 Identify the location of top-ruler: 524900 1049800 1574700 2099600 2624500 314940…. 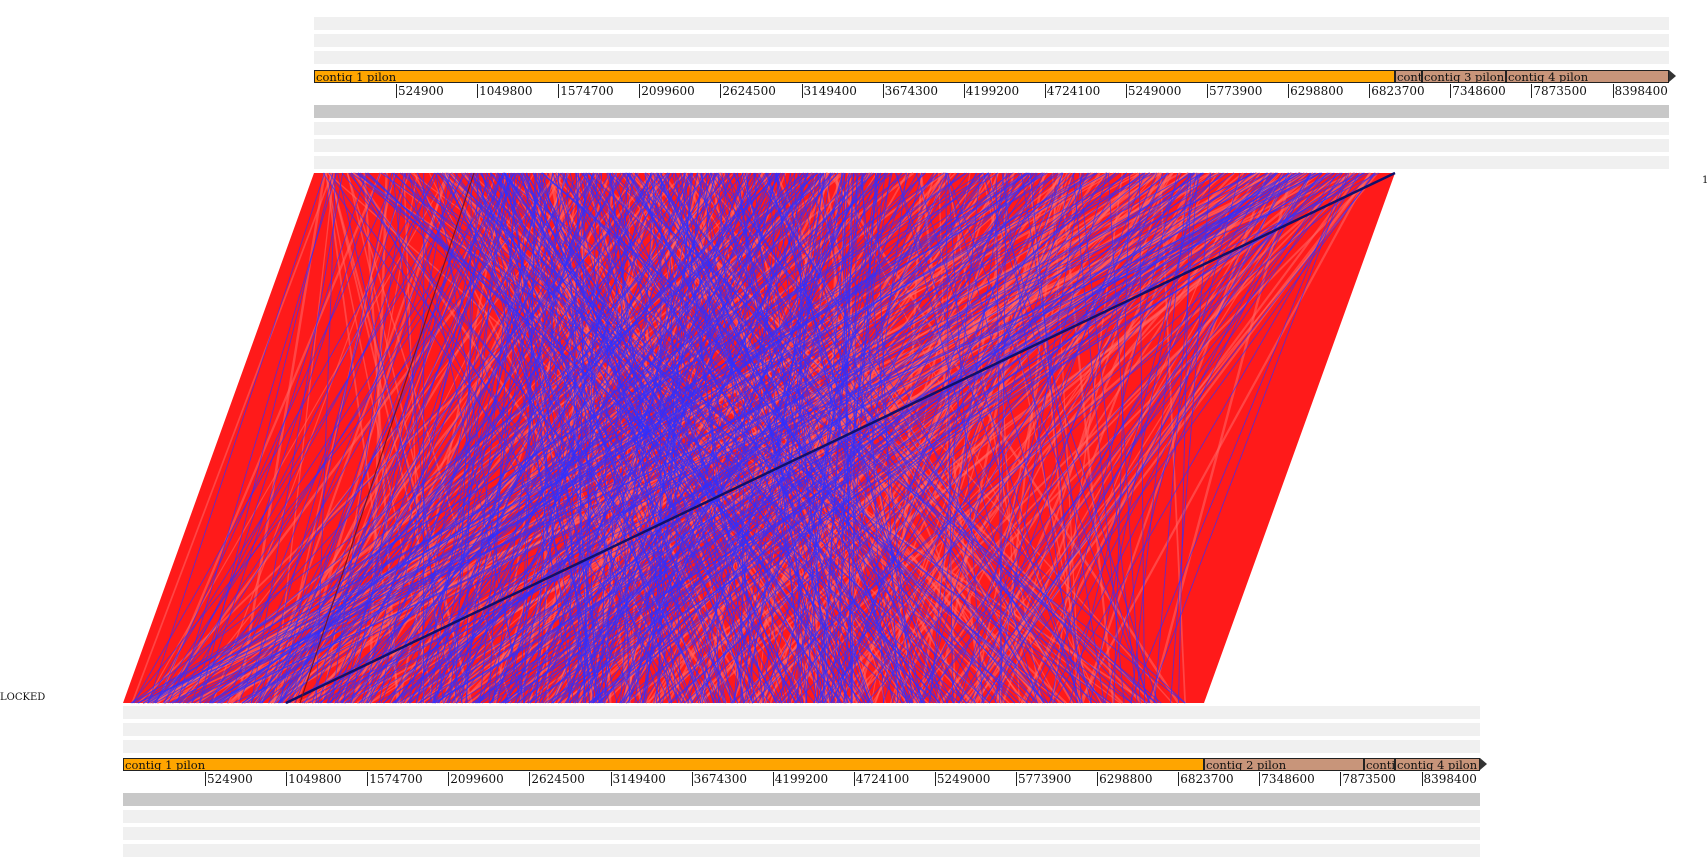
(991, 93).